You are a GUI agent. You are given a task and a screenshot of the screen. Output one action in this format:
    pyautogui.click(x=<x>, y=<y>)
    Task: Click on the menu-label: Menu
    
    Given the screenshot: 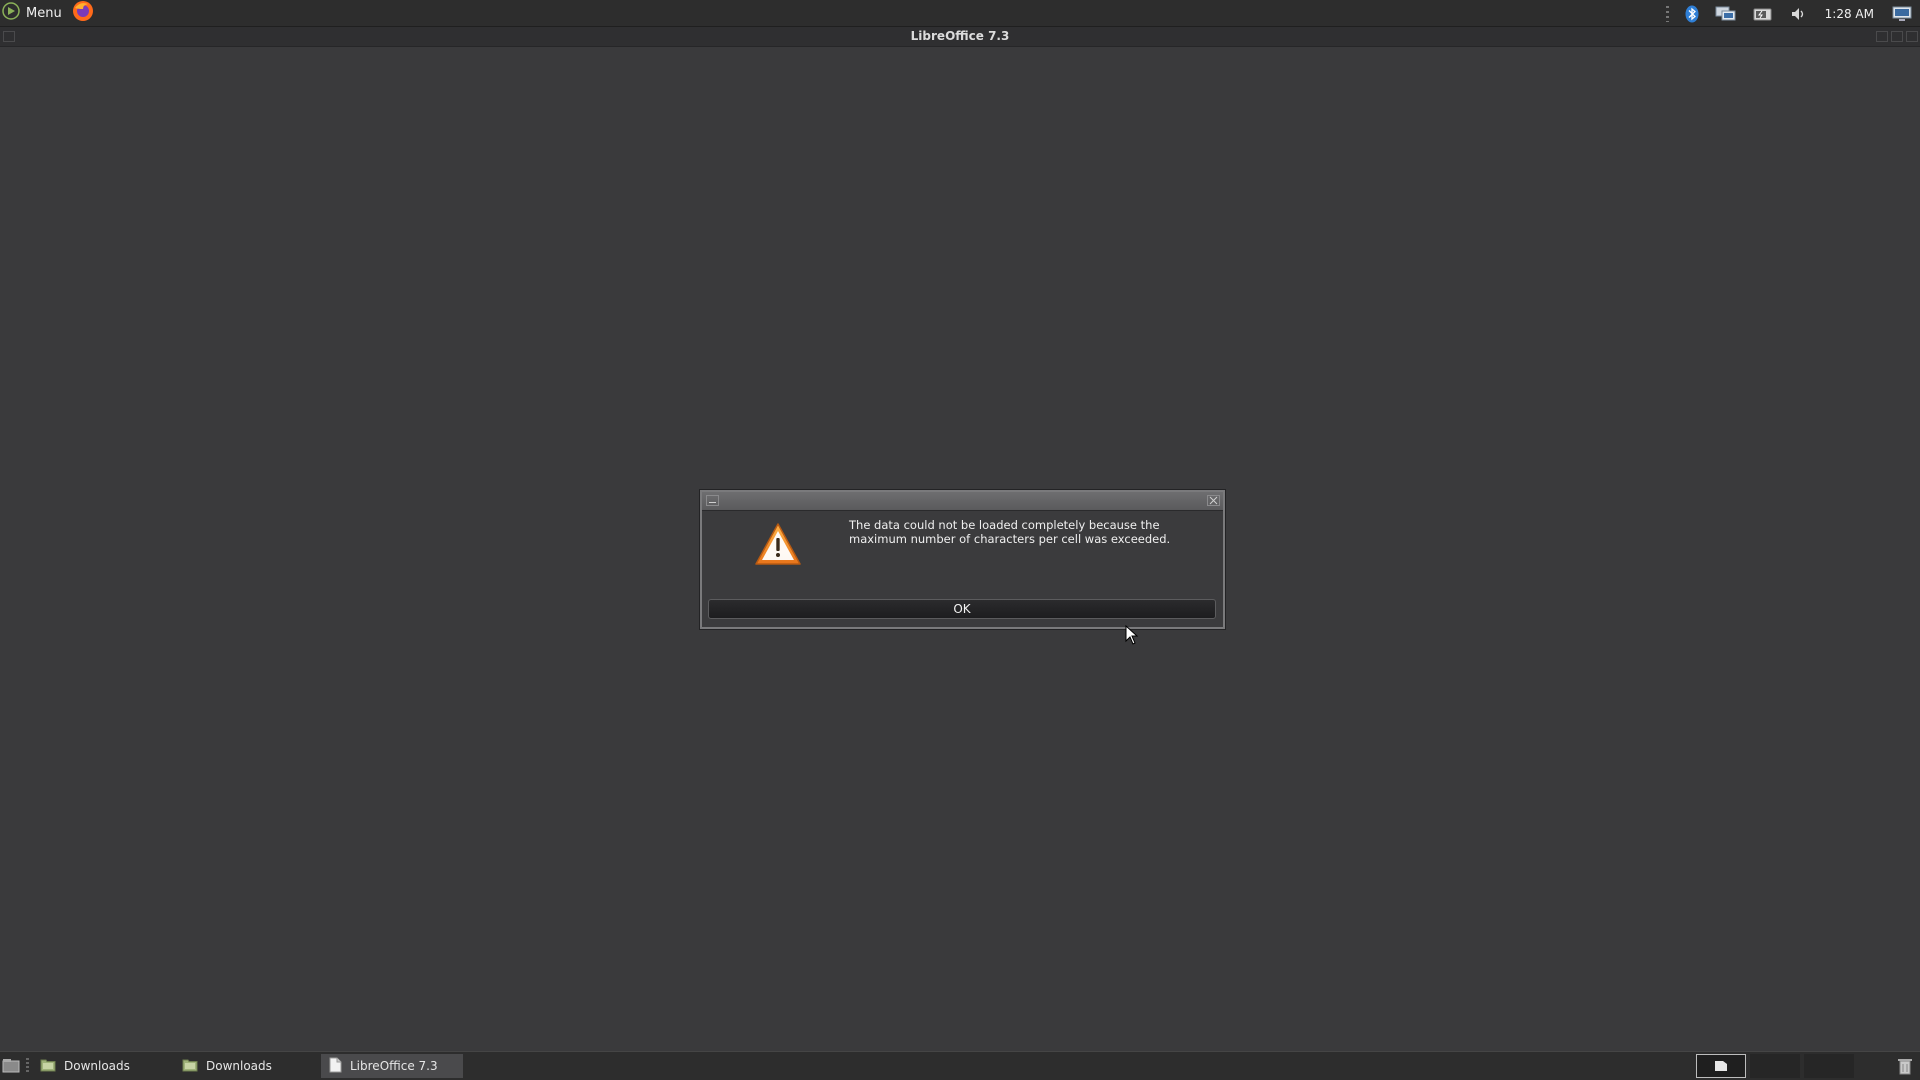 What is the action you would take?
    pyautogui.click(x=44, y=13)
    